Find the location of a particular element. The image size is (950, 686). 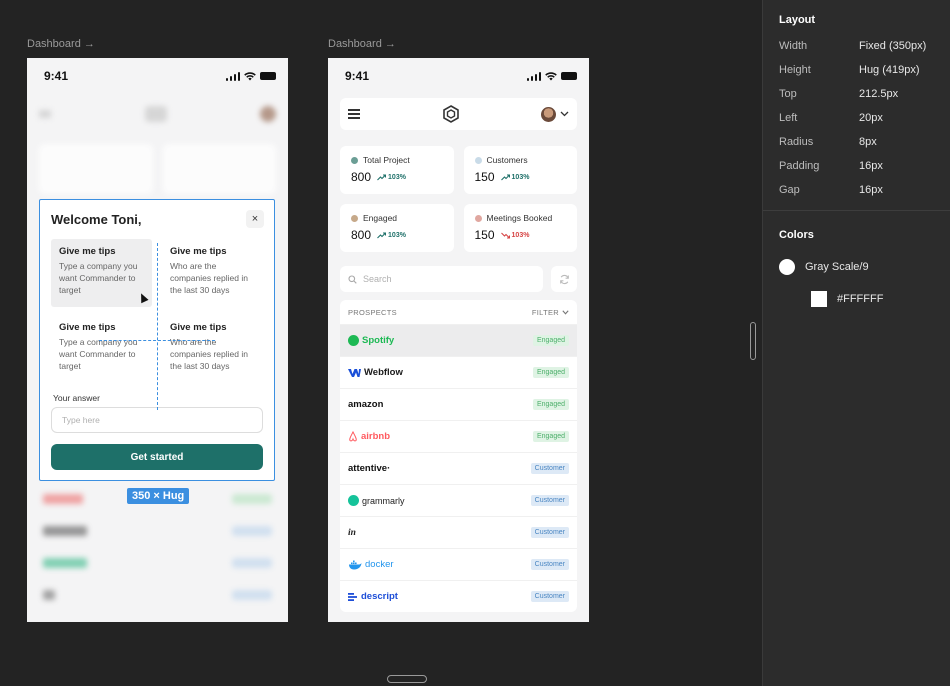

property-row: Width Fixed (350px) is located at coordinates (856, 46).